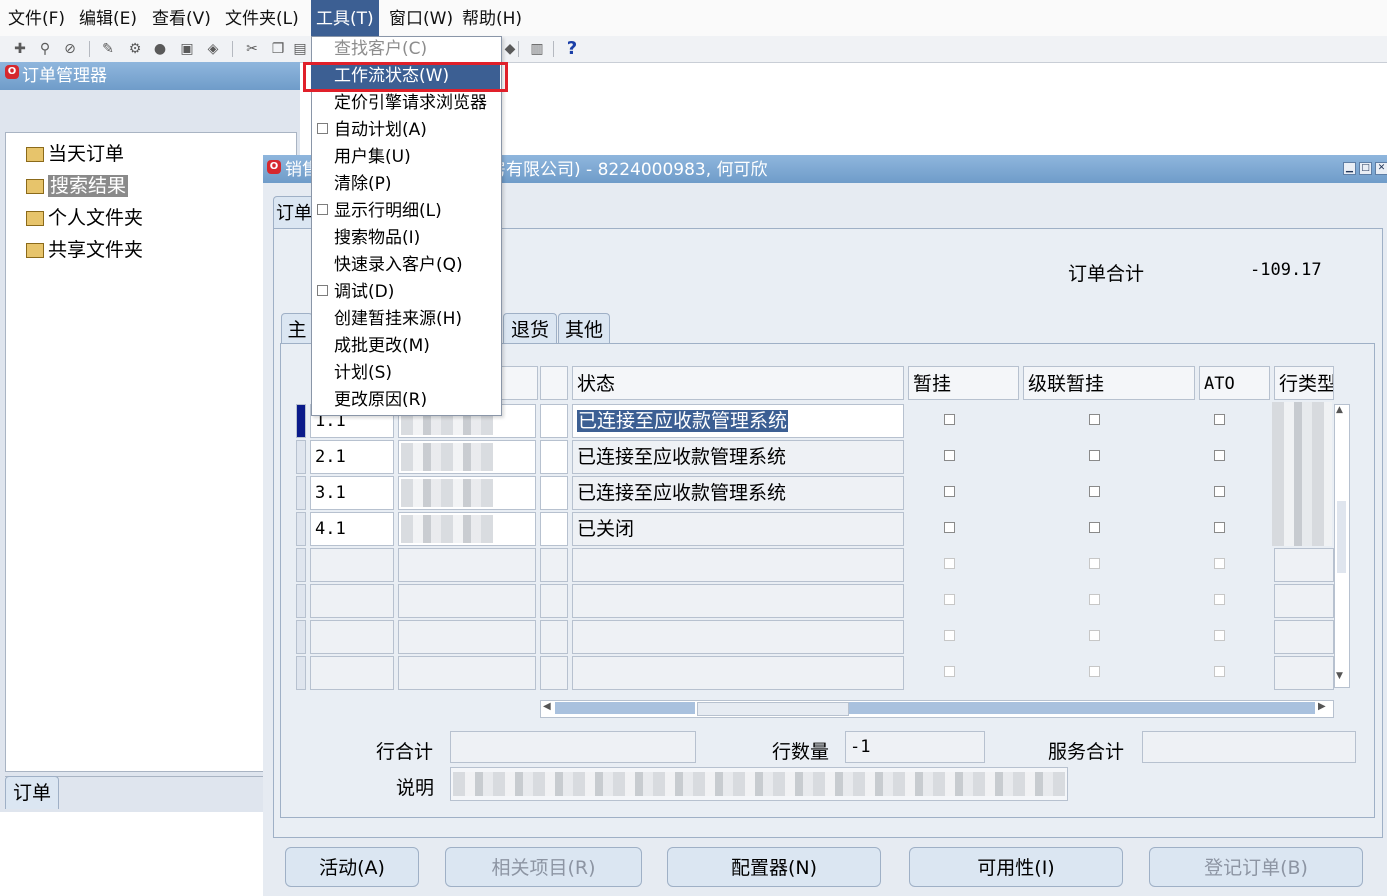 The width and height of the screenshot is (1387, 896). I want to click on scroll-down-icon: ▼, so click(1339, 676).